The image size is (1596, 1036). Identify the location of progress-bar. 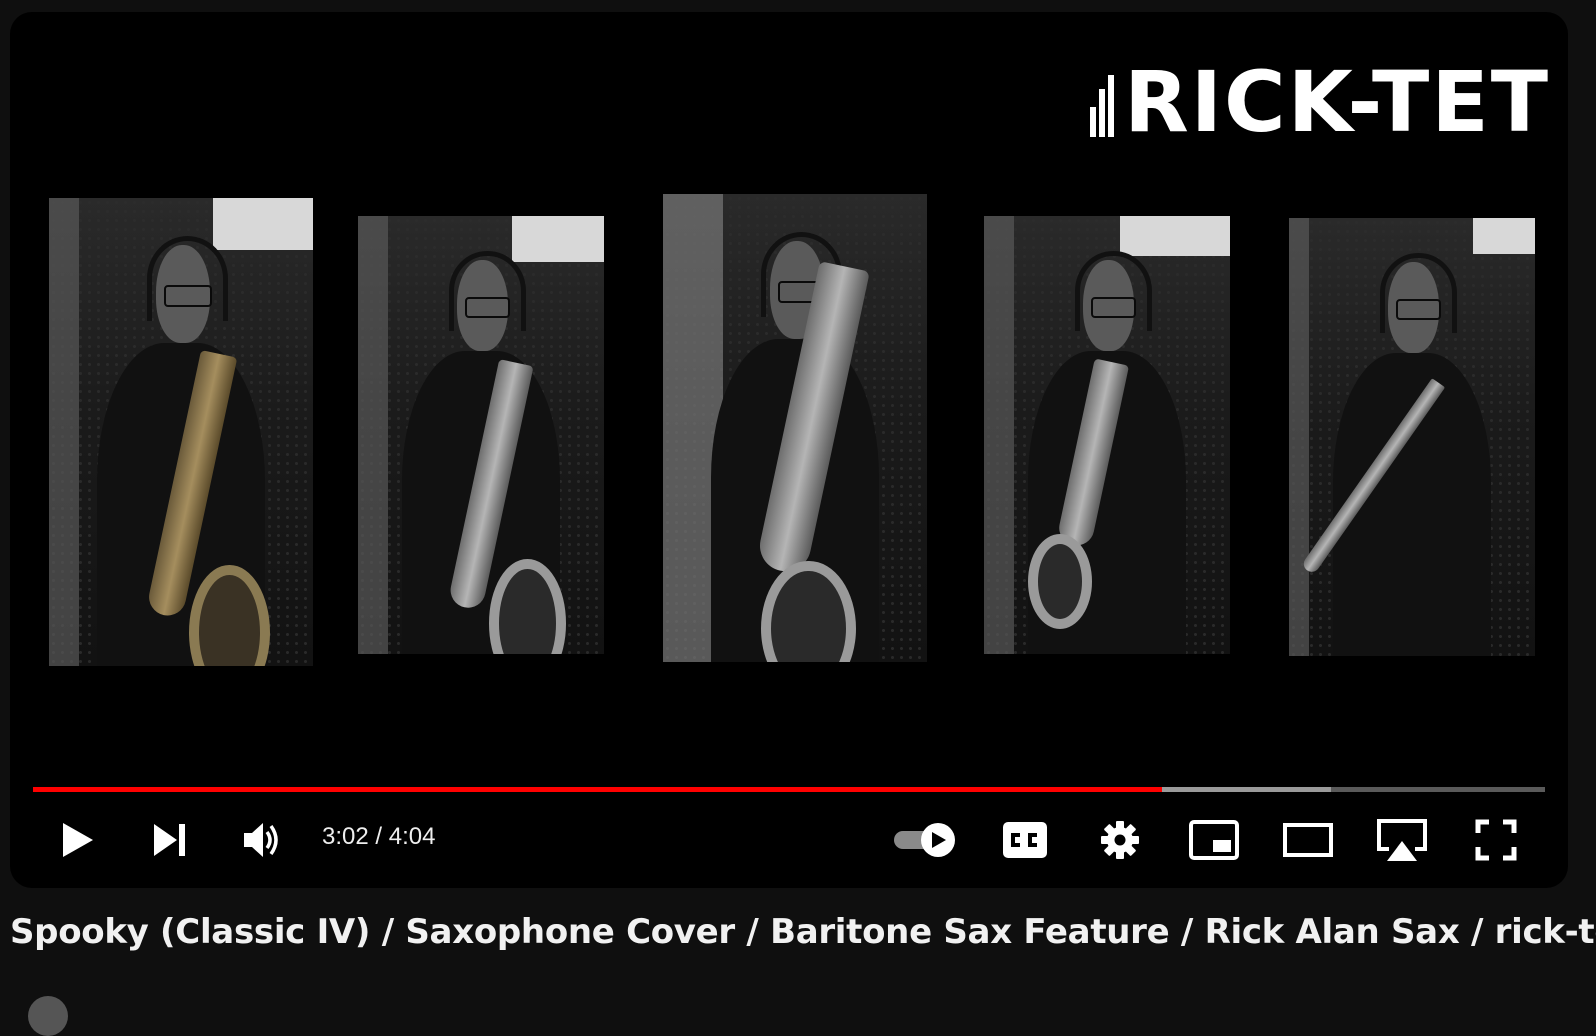
(789, 789).